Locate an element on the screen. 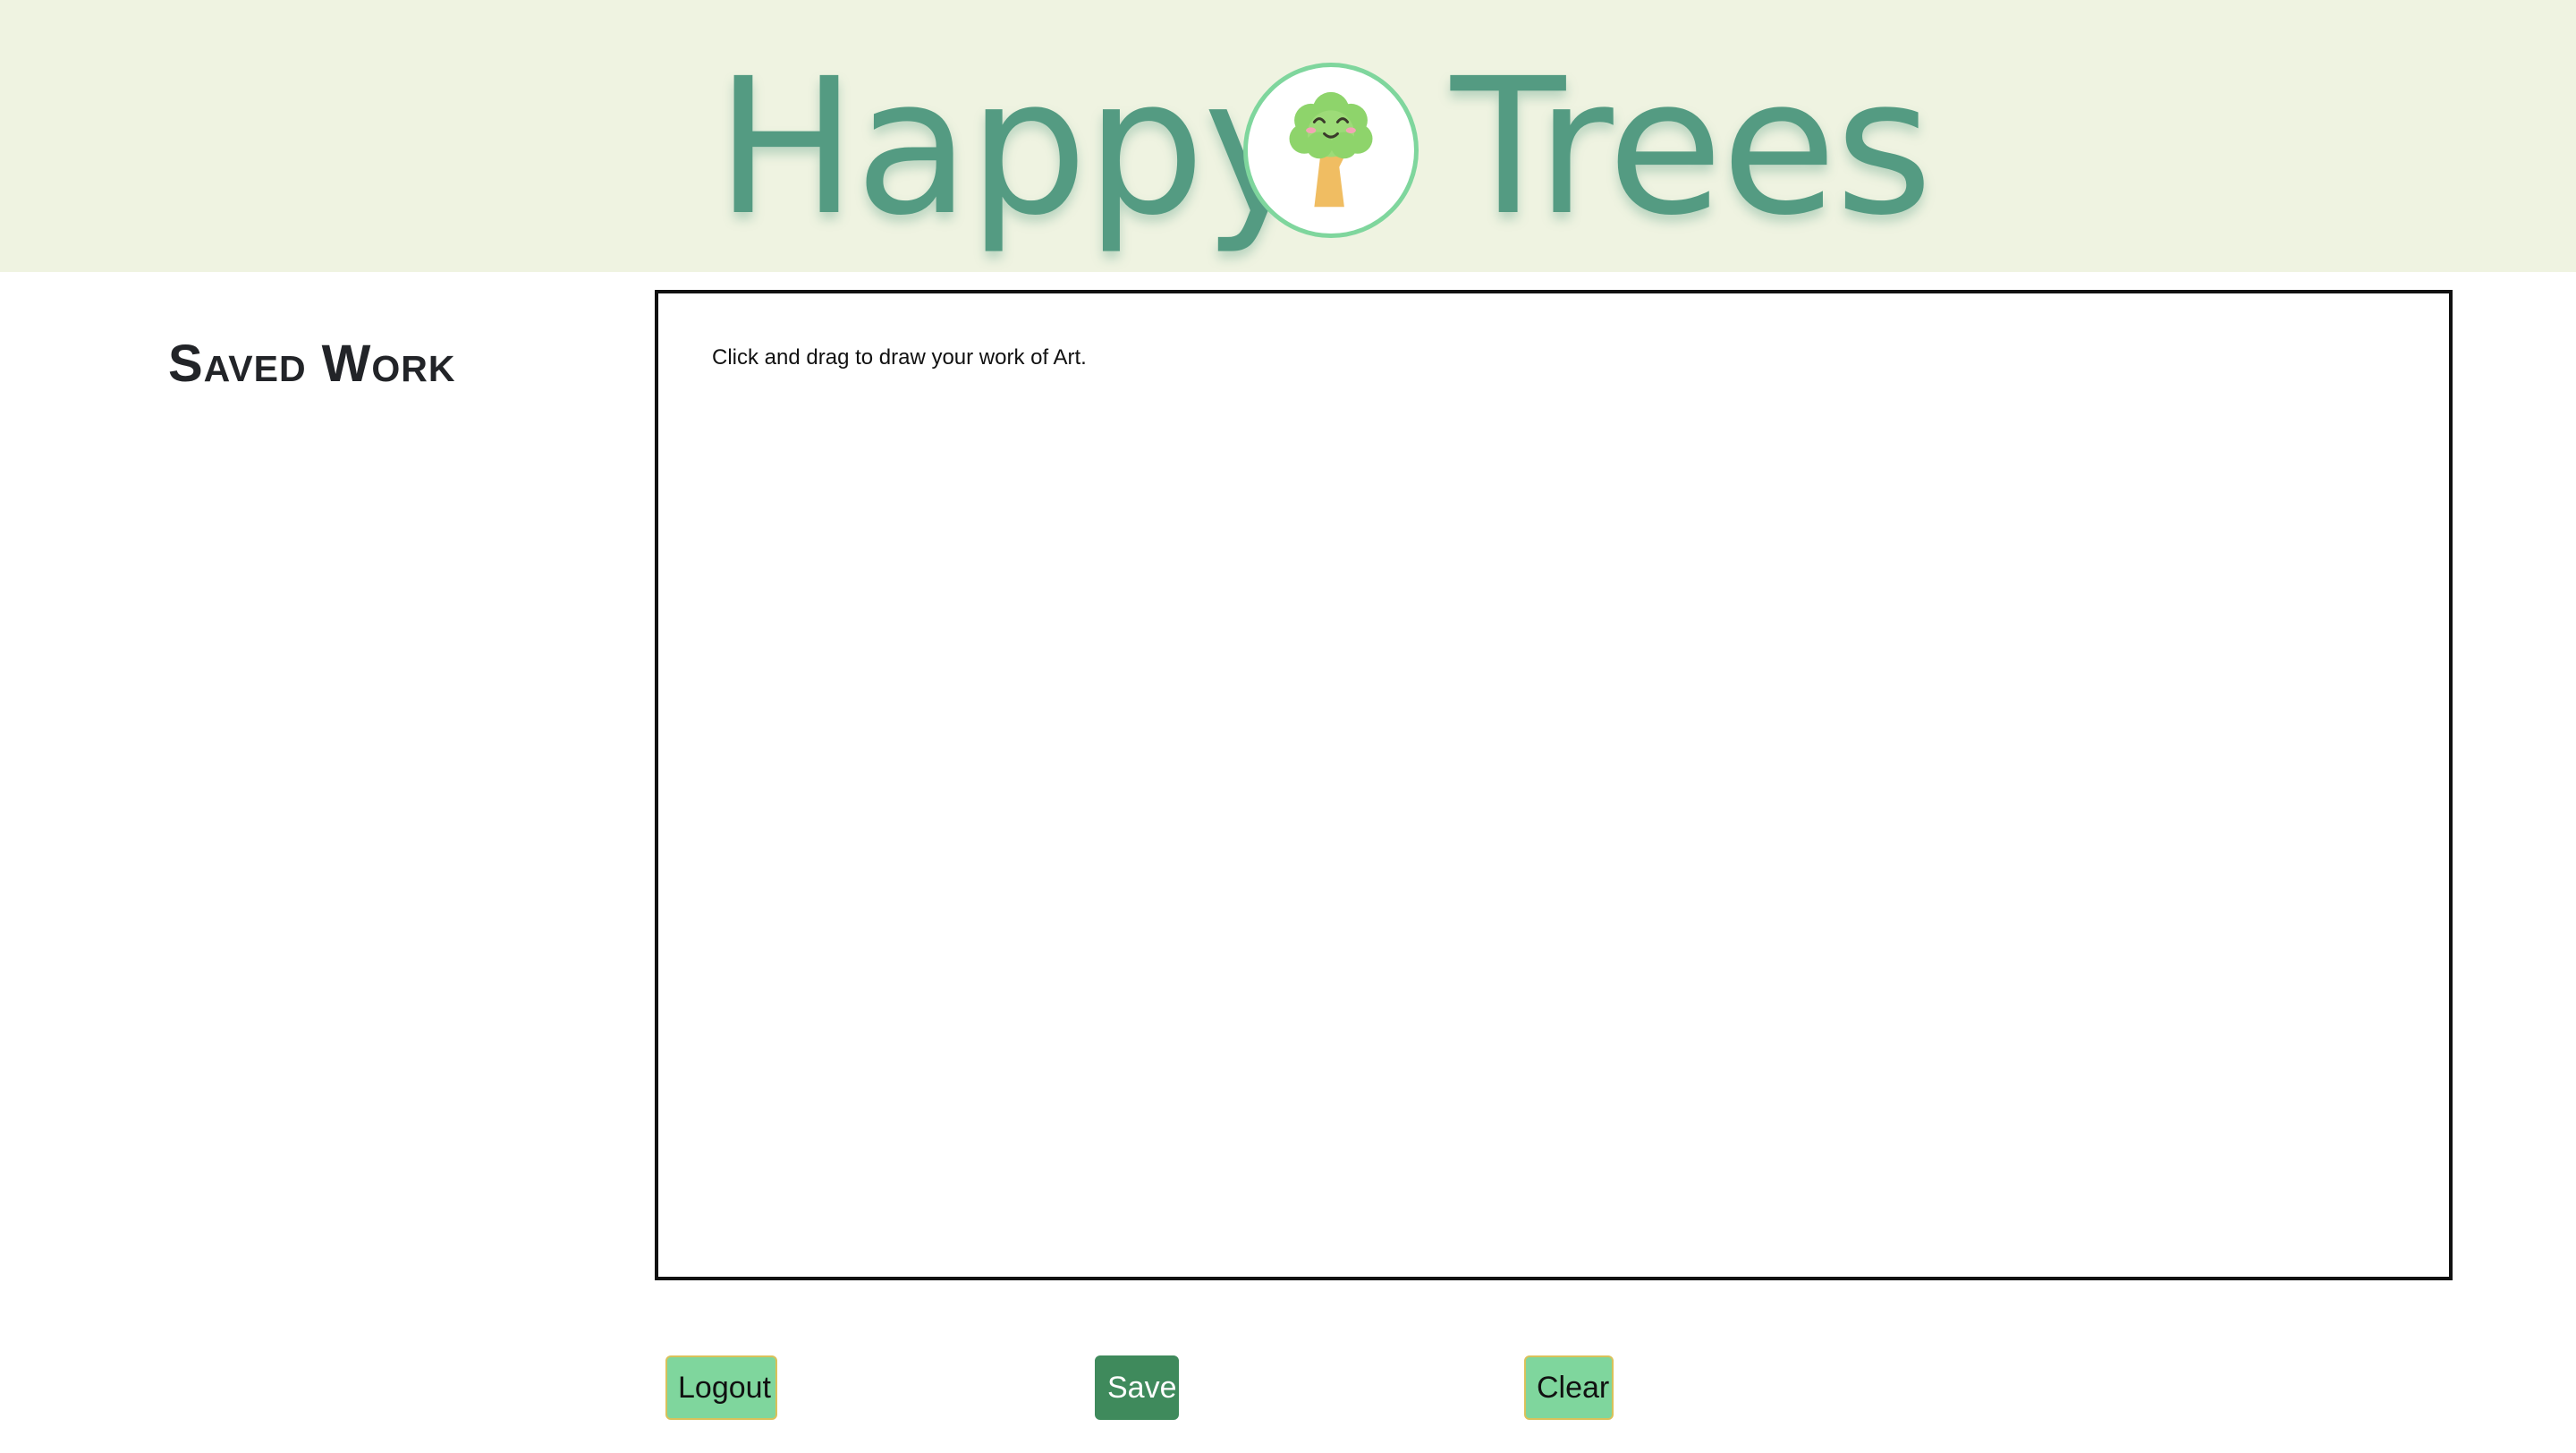 The width and height of the screenshot is (2576, 1453). saved-work-heading: Saved Work is located at coordinates (312, 364).